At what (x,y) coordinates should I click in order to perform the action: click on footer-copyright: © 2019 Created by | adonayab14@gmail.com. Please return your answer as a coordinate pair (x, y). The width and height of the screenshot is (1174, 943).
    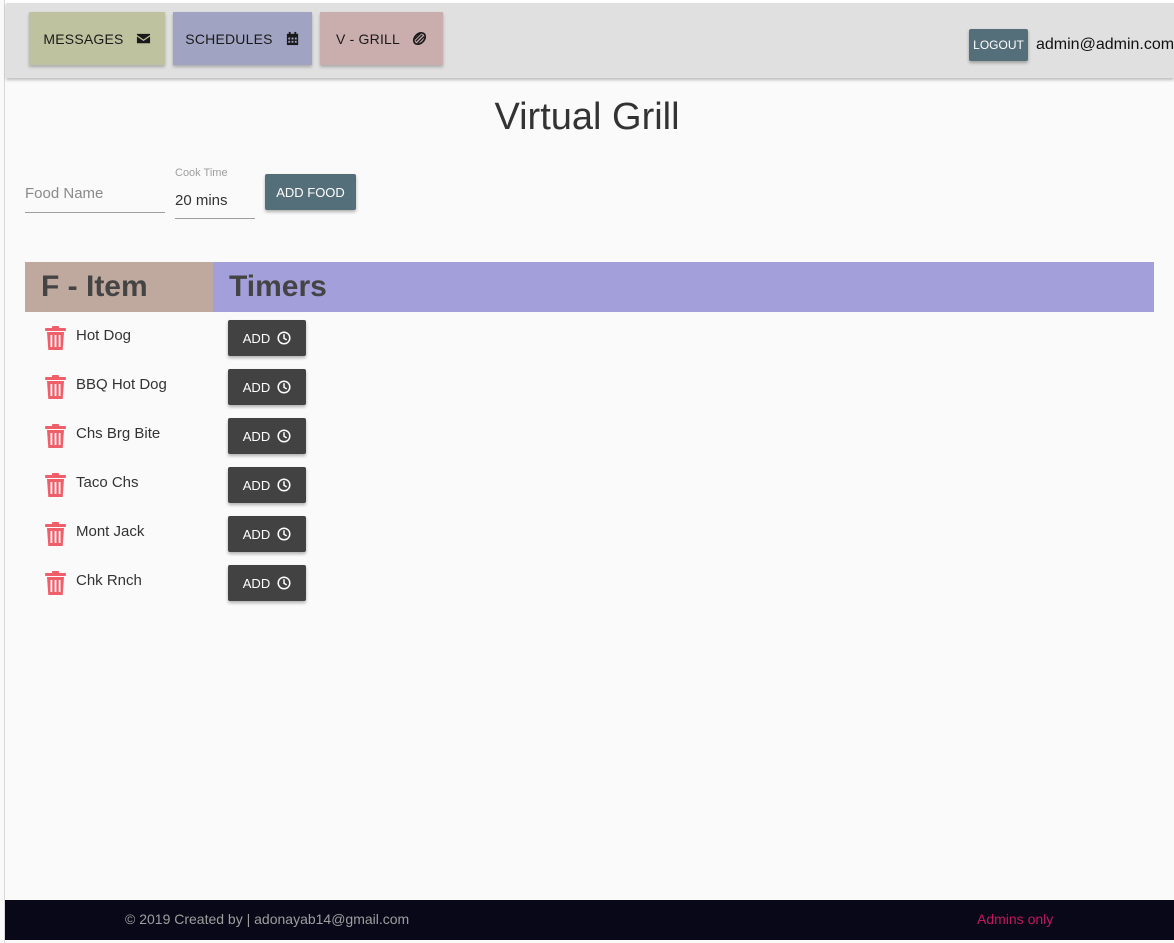
    Looking at the image, I should click on (267, 919).